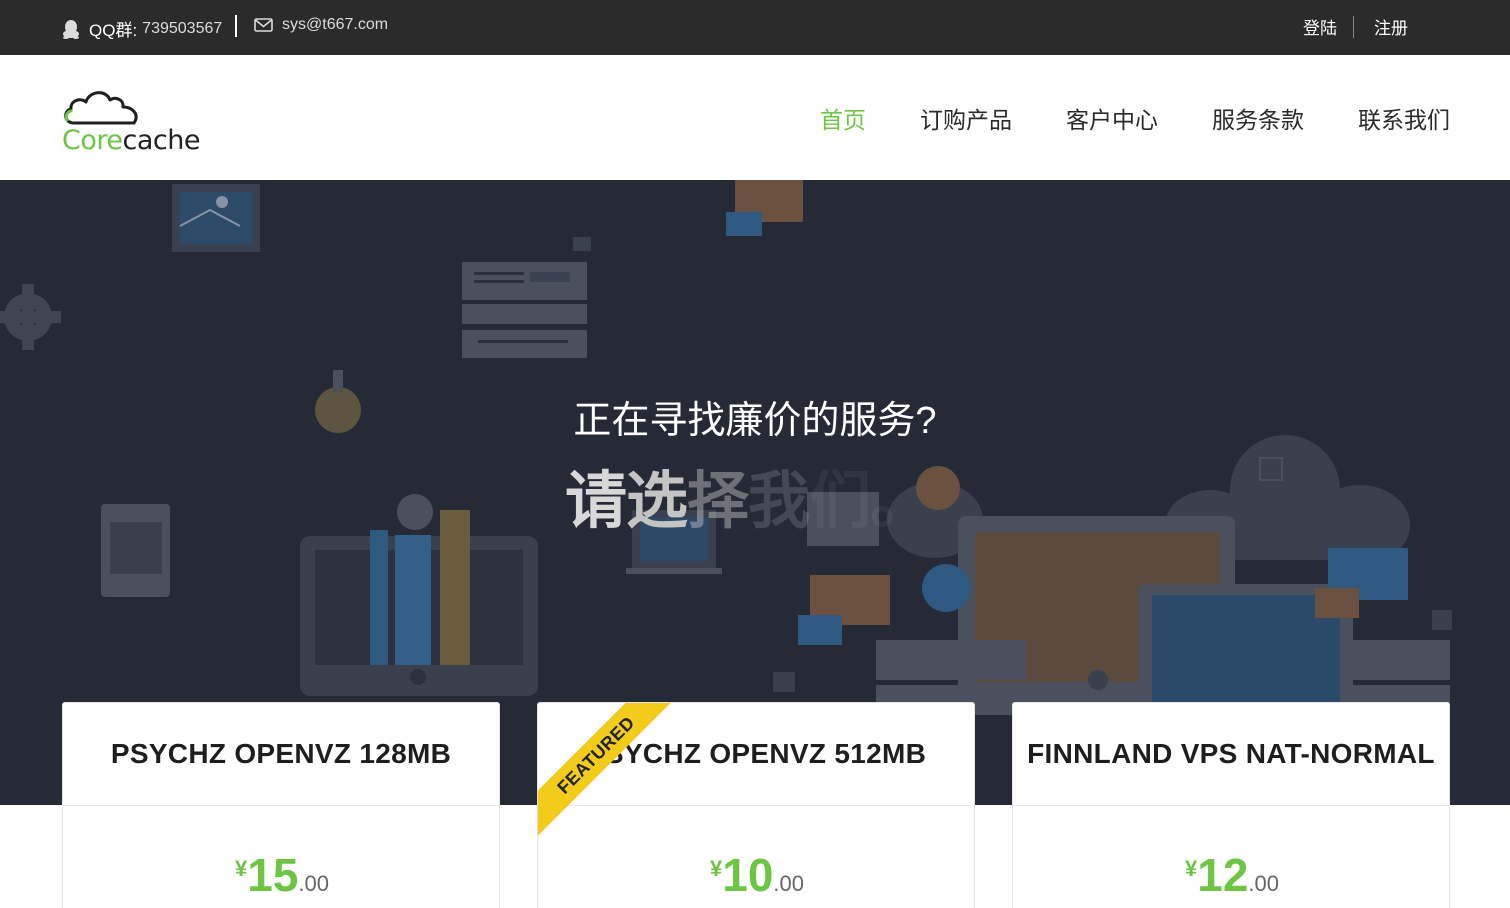  Describe the element at coordinates (755, 421) in the screenshot. I see `hero-title: 正在寻找廉价的服务?` at that location.